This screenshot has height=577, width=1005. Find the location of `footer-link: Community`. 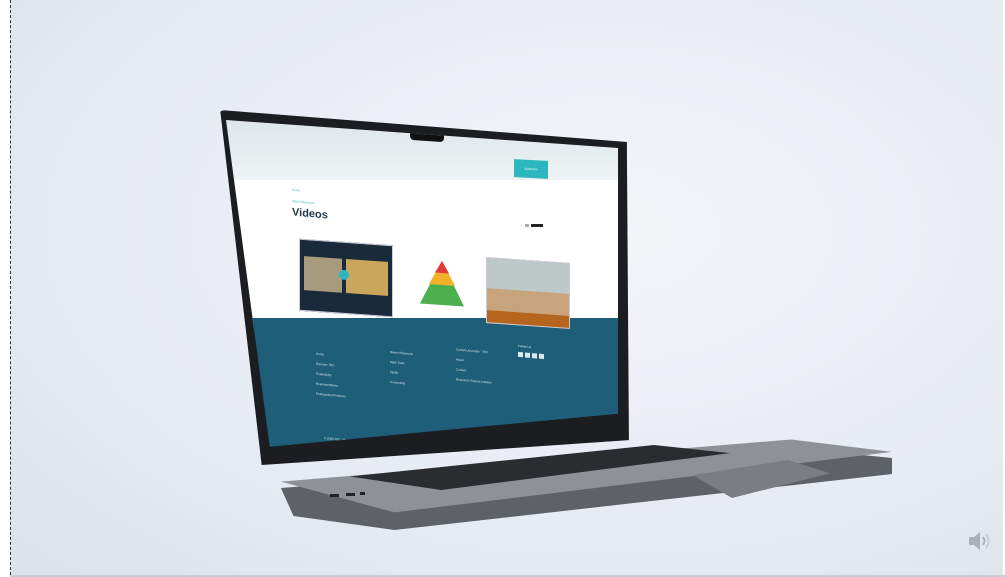

footer-link: Community is located at coordinates (401, 383).